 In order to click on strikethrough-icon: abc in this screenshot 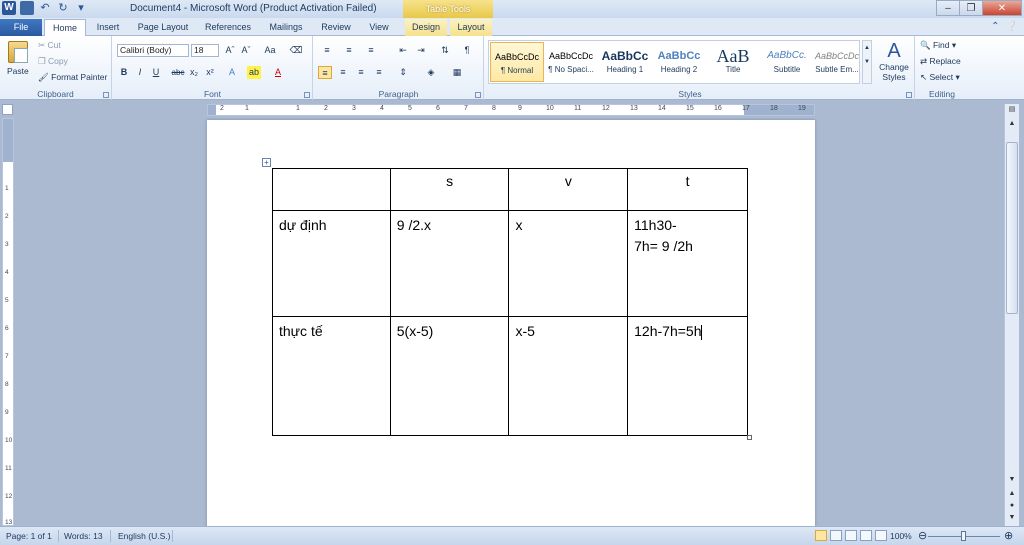, I will do `click(178, 72)`.